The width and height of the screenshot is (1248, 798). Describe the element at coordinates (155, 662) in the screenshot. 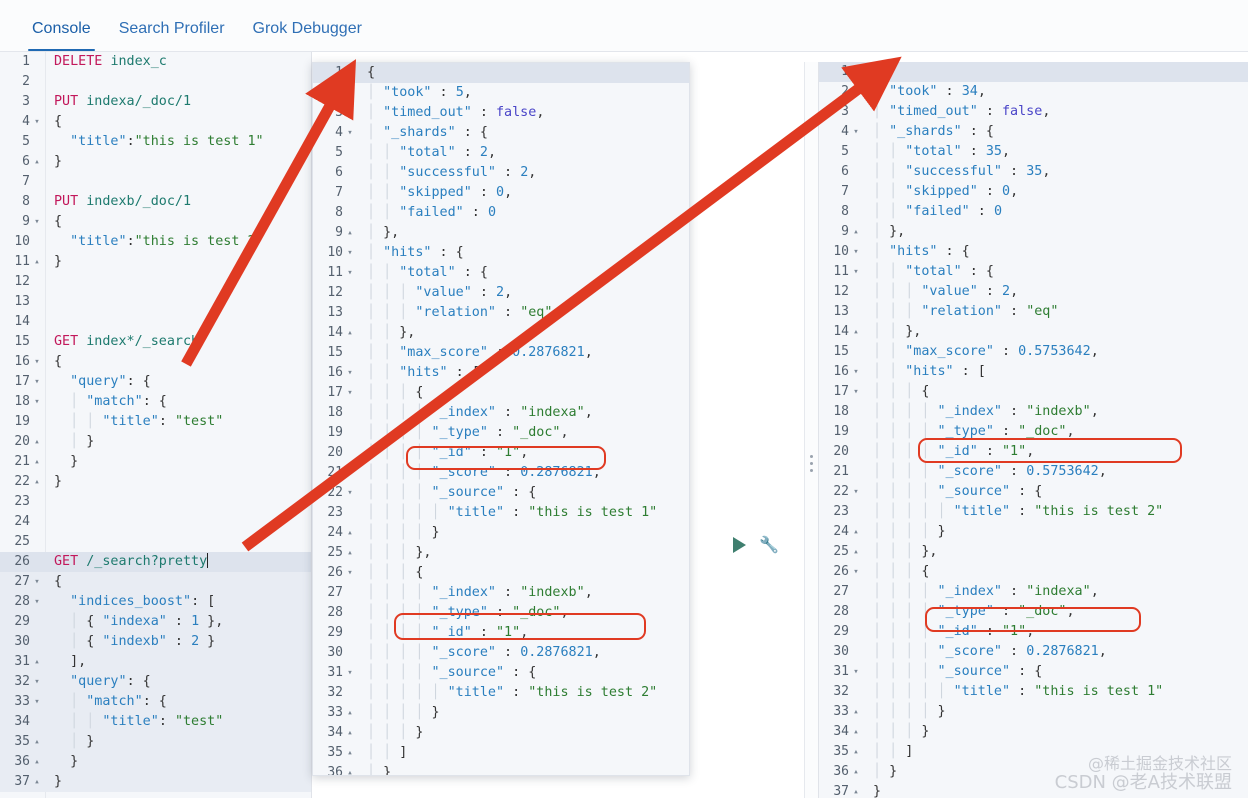

I see `code-line: 31 ▴ ],` at that location.